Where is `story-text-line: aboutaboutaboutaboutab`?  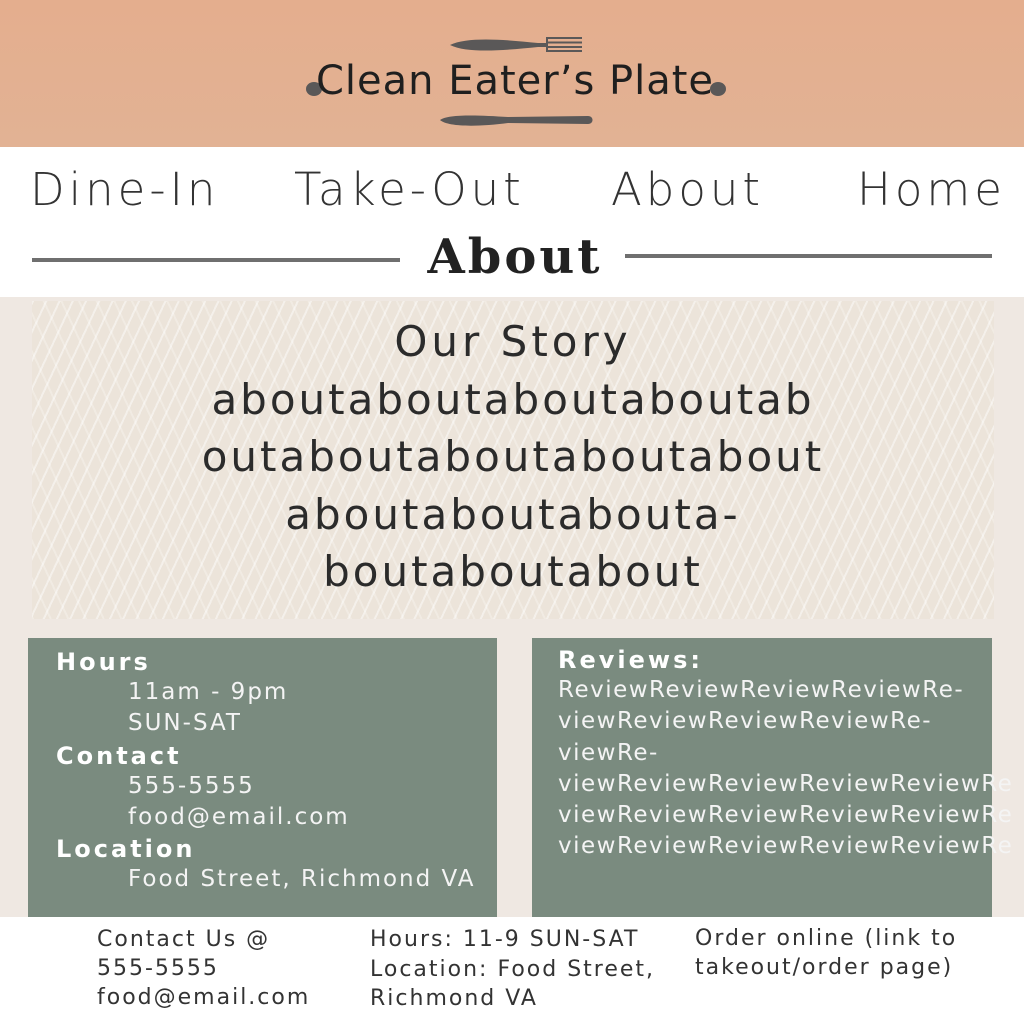 story-text-line: aboutaboutaboutaboutab is located at coordinates (513, 399).